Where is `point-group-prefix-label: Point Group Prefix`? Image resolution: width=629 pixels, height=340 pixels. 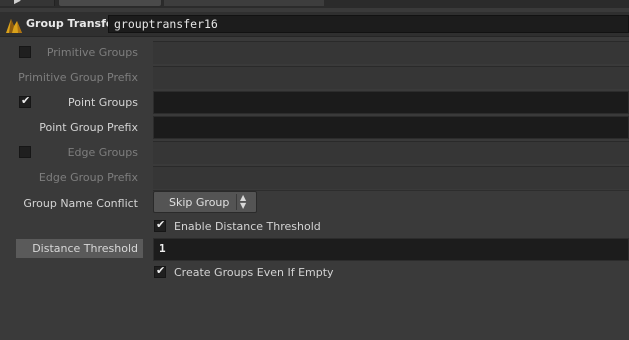 point-group-prefix-label: Point Group Prefix is located at coordinates (88, 127).